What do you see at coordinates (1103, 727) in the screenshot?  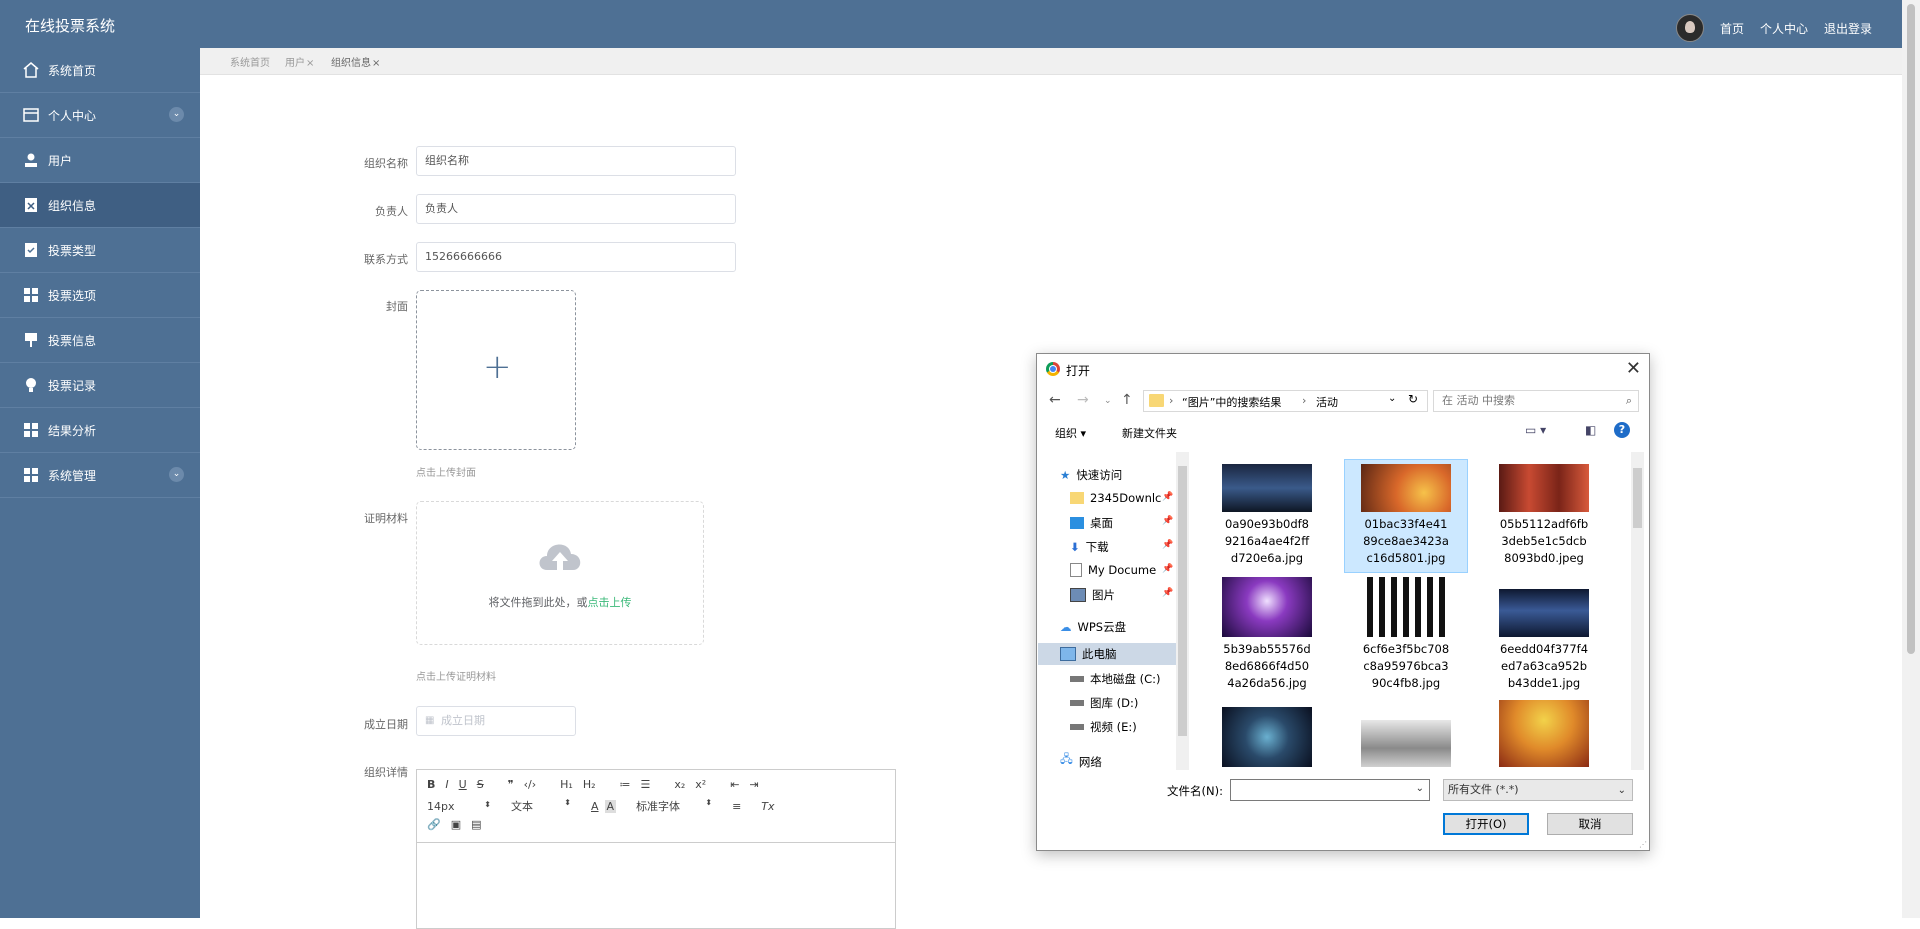 I see `tree-drive-e: 视频 (E:)` at bounding box center [1103, 727].